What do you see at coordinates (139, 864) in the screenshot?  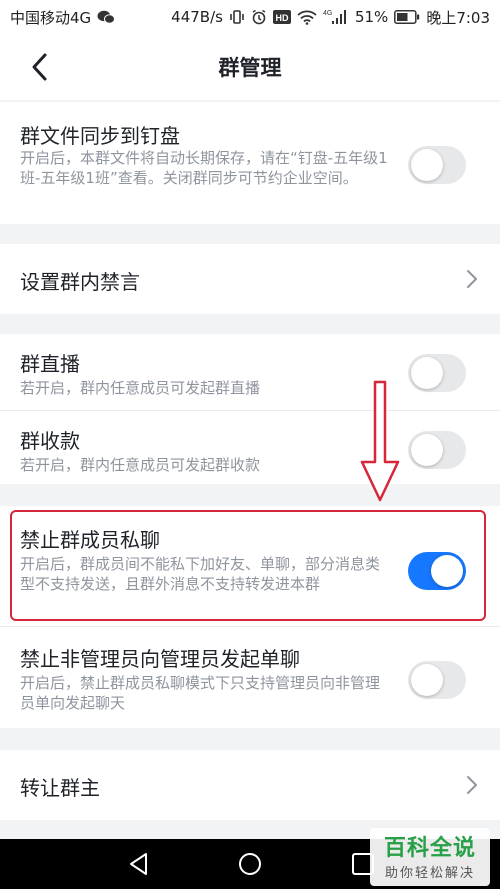 I see `back-triangle-icon` at bounding box center [139, 864].